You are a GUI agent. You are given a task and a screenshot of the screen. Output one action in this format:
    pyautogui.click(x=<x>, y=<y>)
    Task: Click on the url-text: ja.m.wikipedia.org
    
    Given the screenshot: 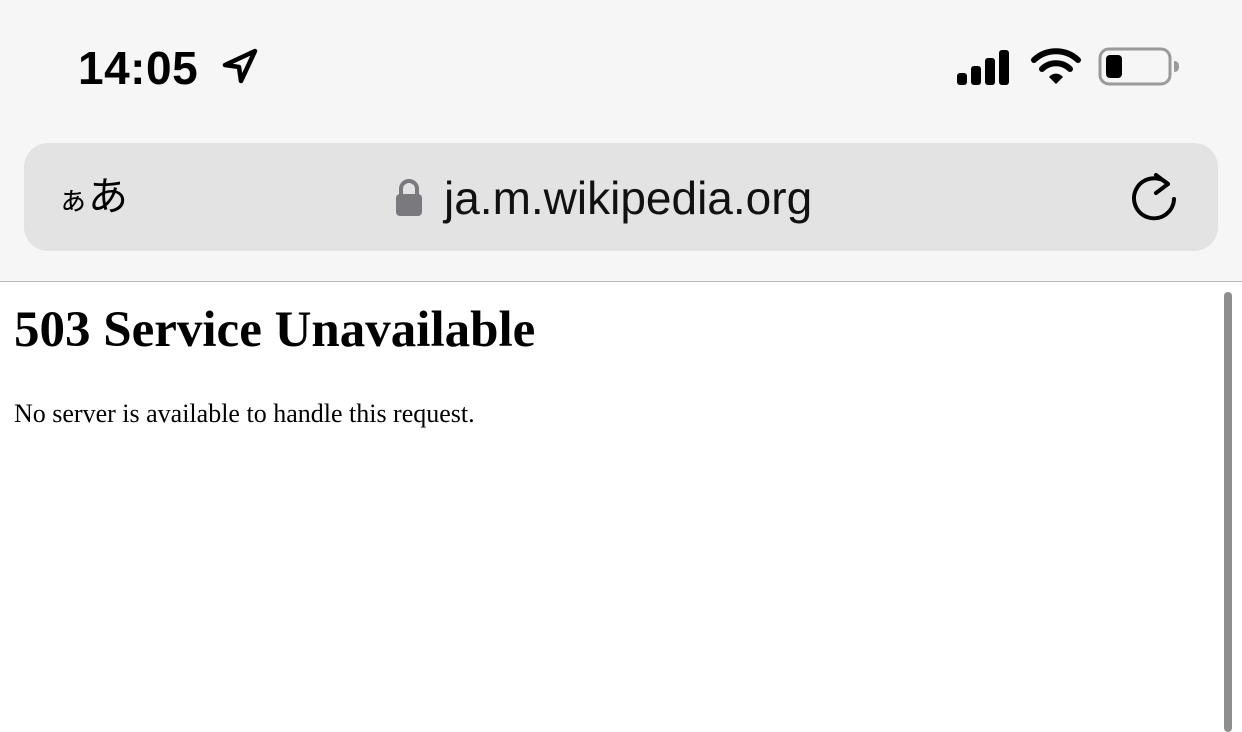 What is the action you would take?
    pyautogui.click(x=628, y=198)
    